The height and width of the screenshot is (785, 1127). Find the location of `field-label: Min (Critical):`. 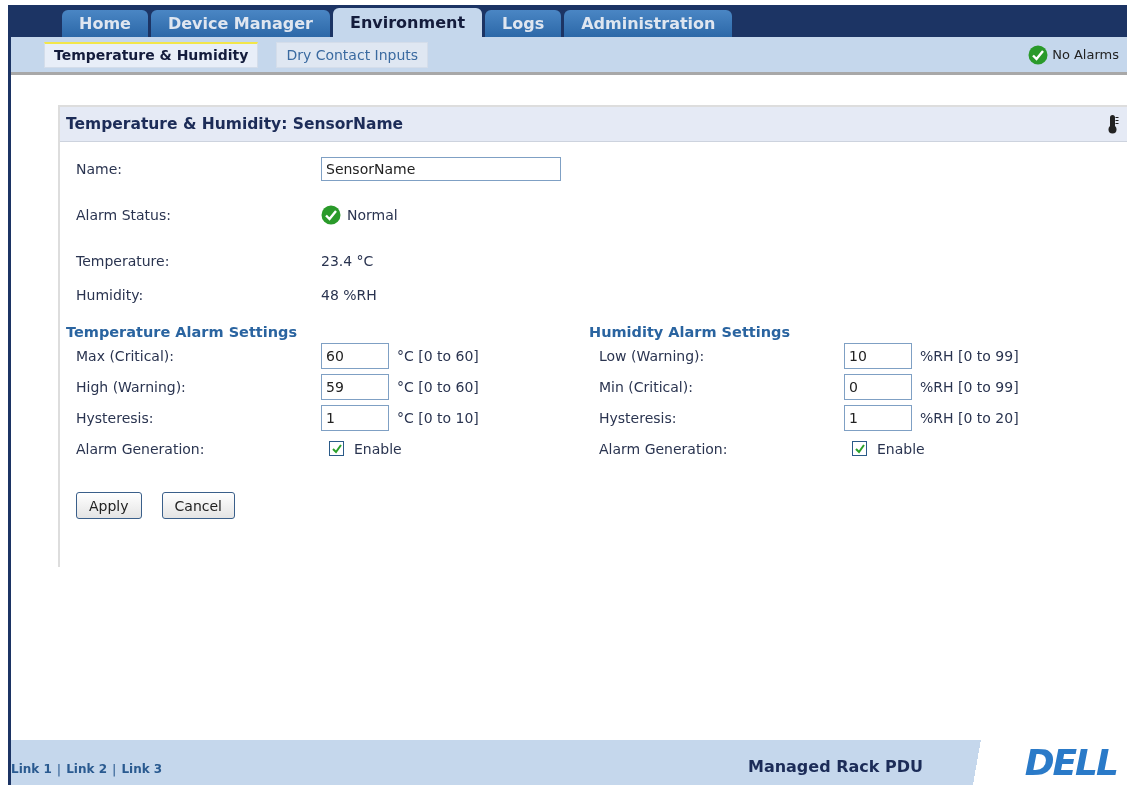

field-label: Min (Critical): is located at coordinates (646, 386).